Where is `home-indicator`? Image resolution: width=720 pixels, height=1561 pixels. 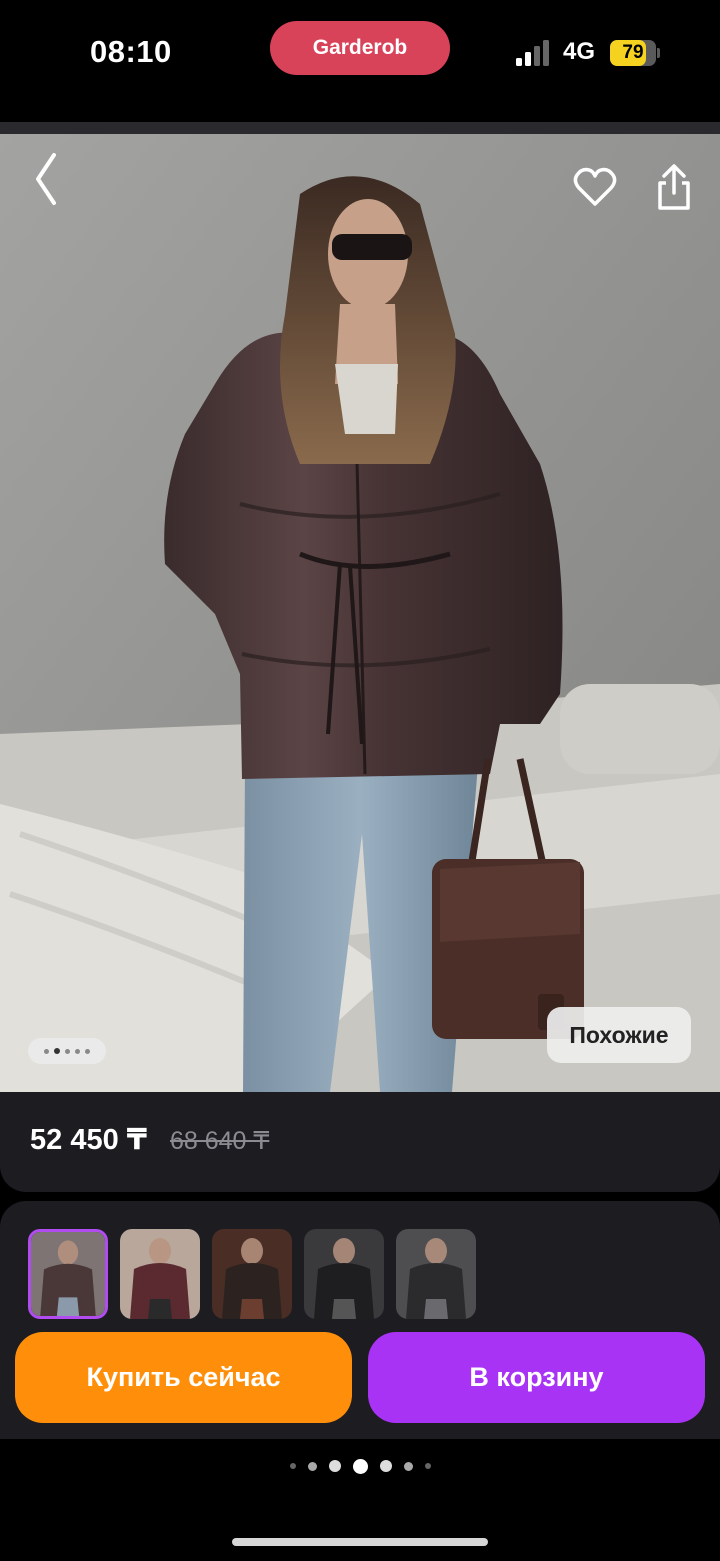 home-indicator is located at coordinates (360, 1542).